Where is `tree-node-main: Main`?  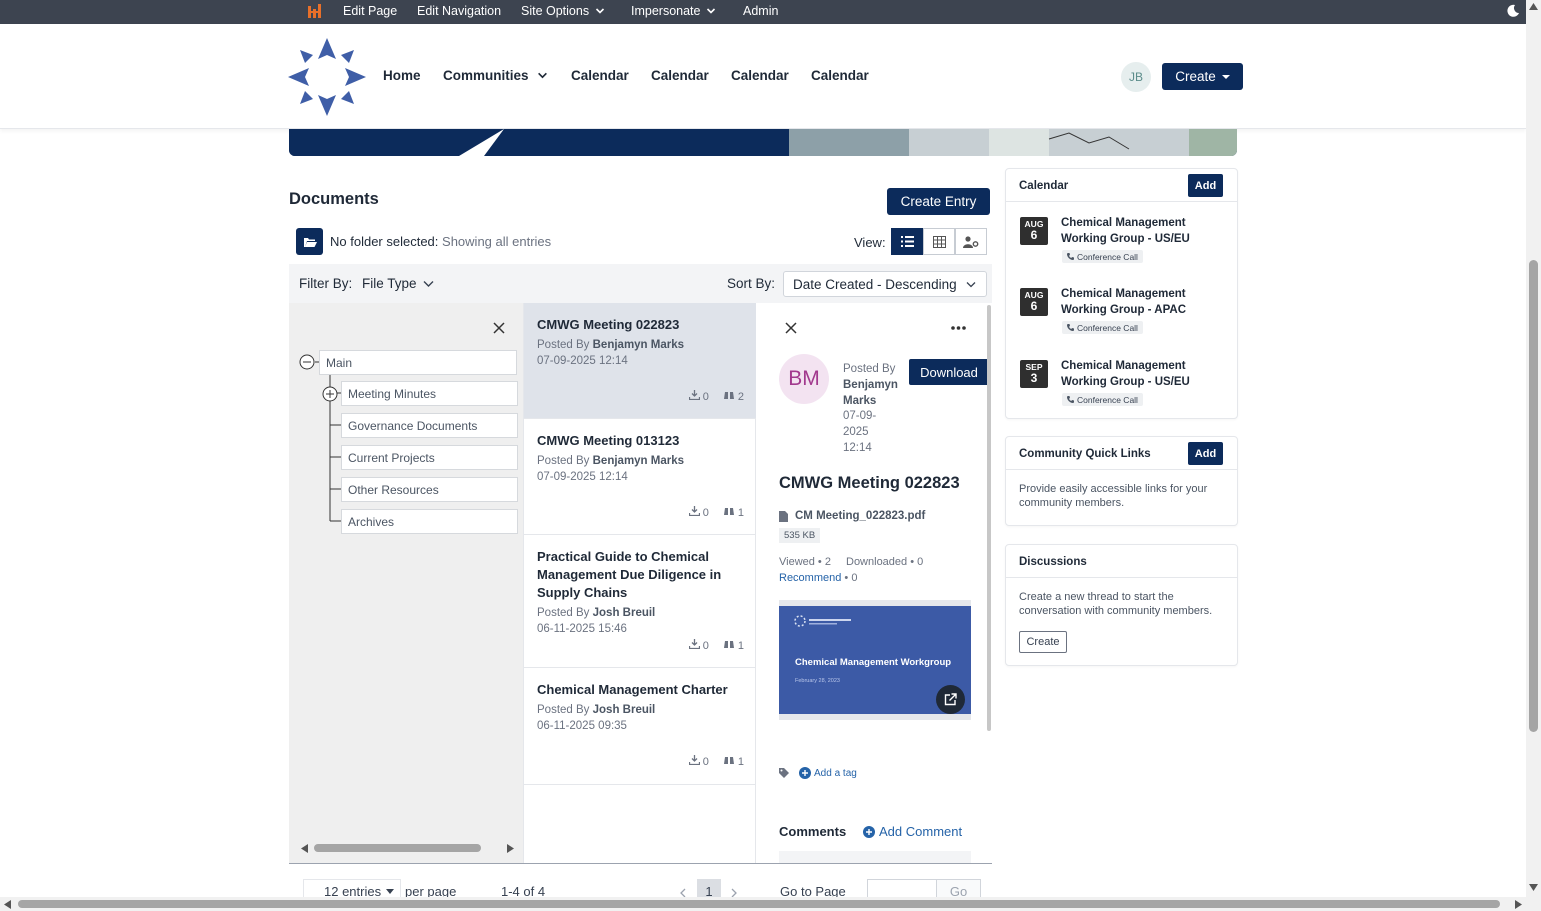 tree-node-main: Main is located at coordinates (418, 362).